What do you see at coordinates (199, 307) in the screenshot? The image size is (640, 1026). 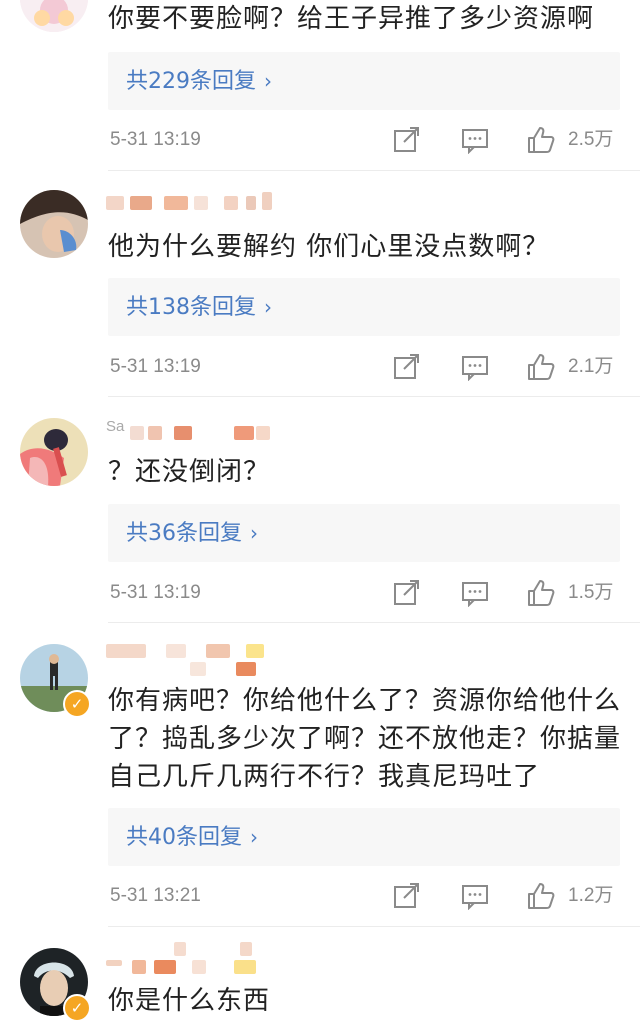 I see `view-replies-link: 共138条回复 ›` at bounding box center [199, 307].